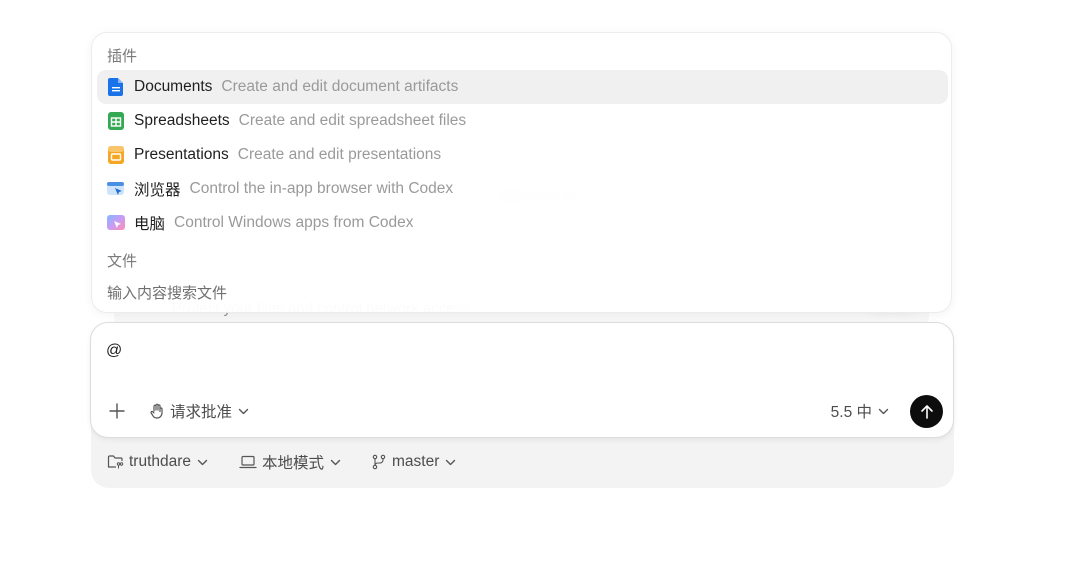  Describe the element at coordinates (182, 120) in the screenshot. I see `menu-item-name: Spreadsheets` at that location.